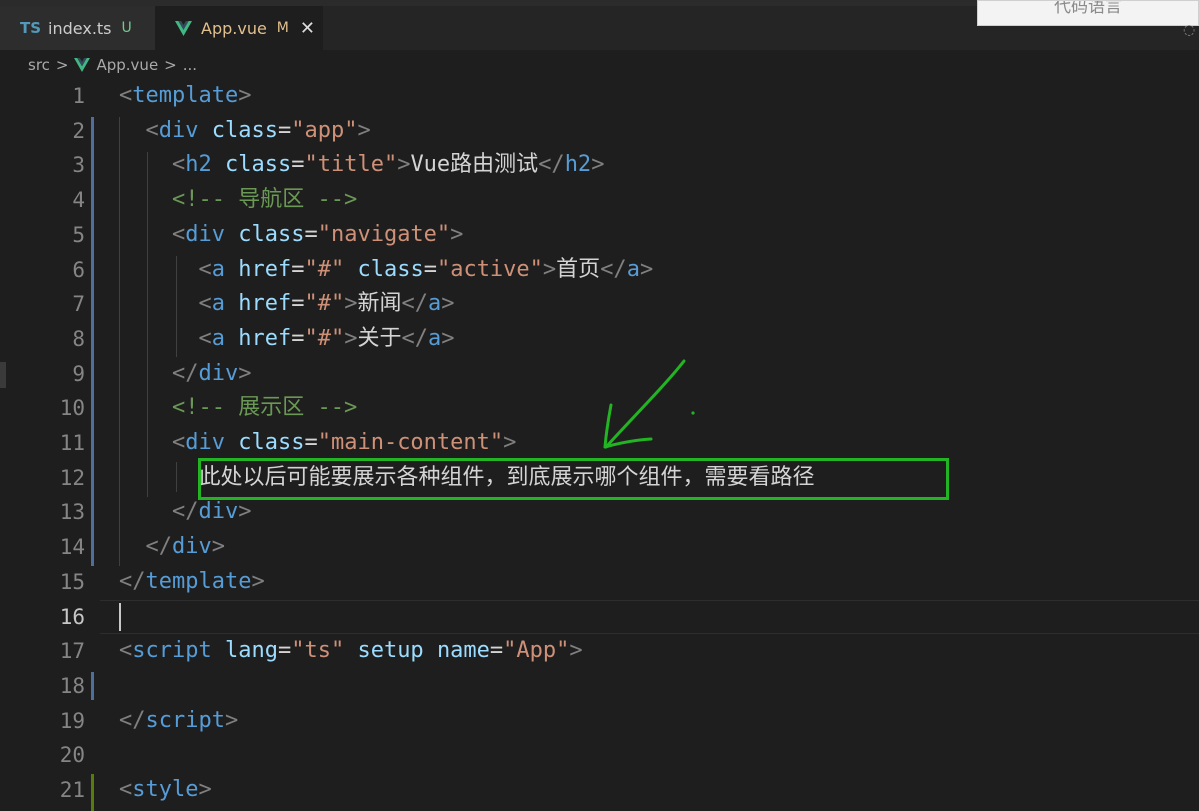  Describe the element at coordinates (599, 651) in the screenshot. I see `code-line: 17 <script lang="ts" setup name="App">` at that location.